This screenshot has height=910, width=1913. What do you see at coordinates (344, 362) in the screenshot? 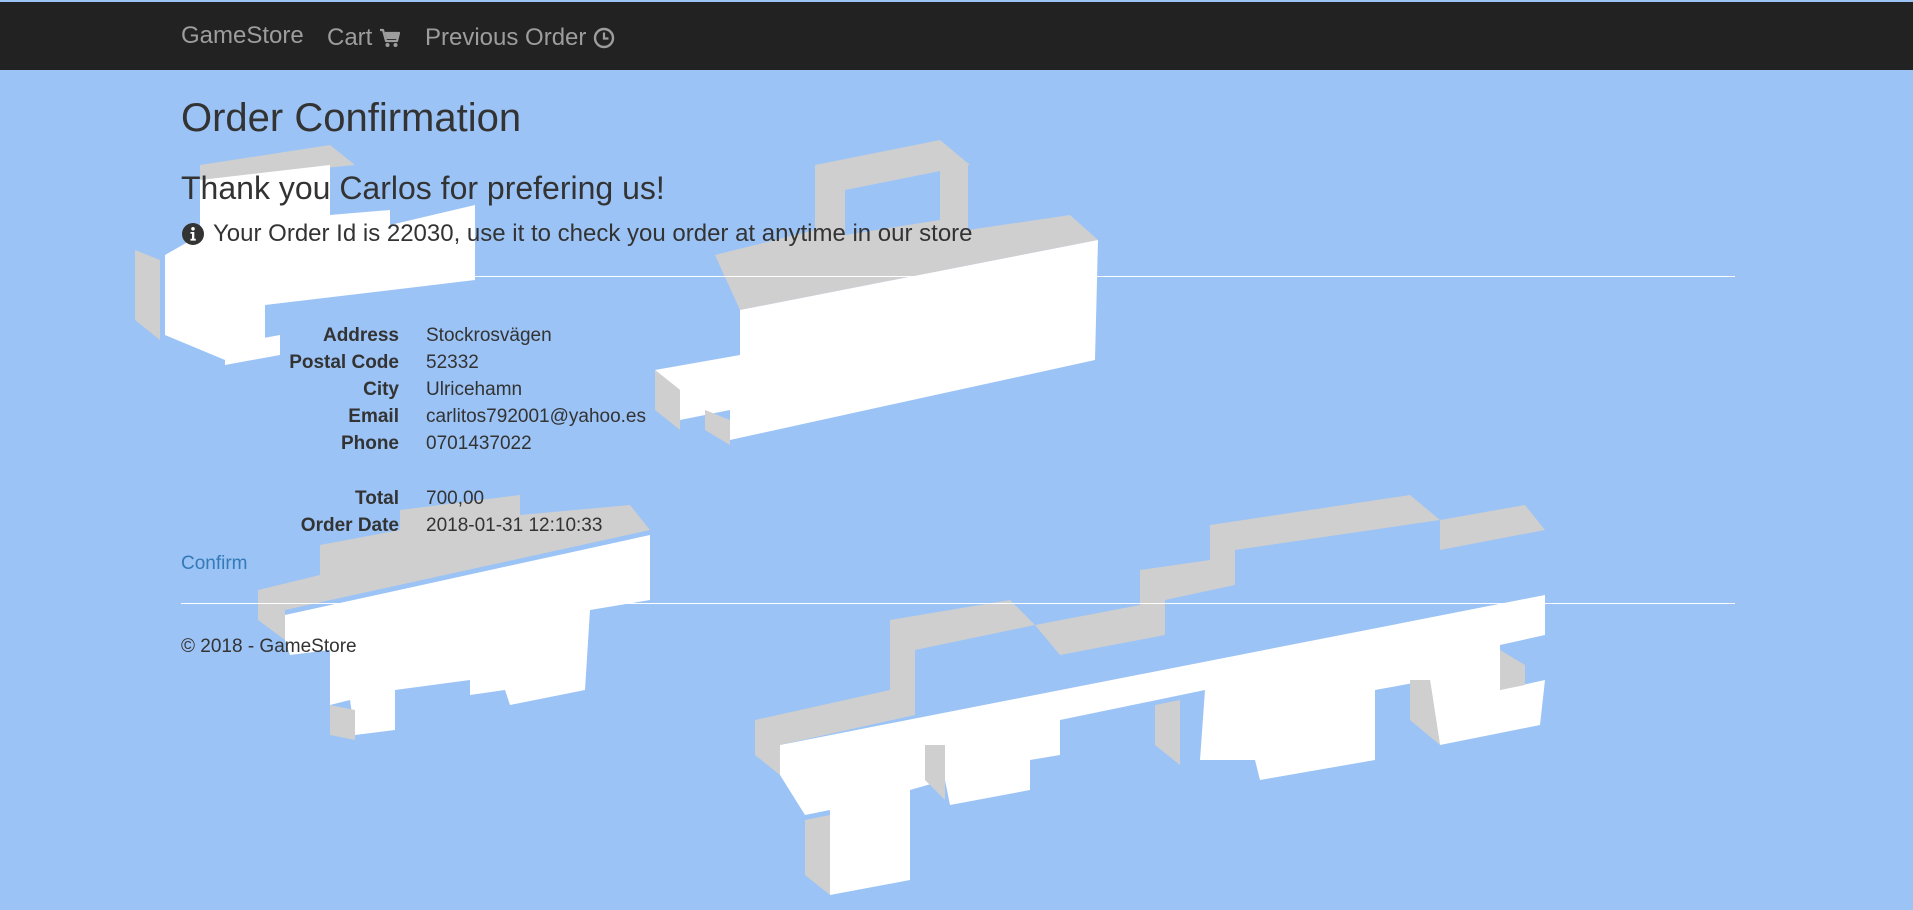
I see `detail-label-postal-code: Postal Code` at bounding box center [344, 362].